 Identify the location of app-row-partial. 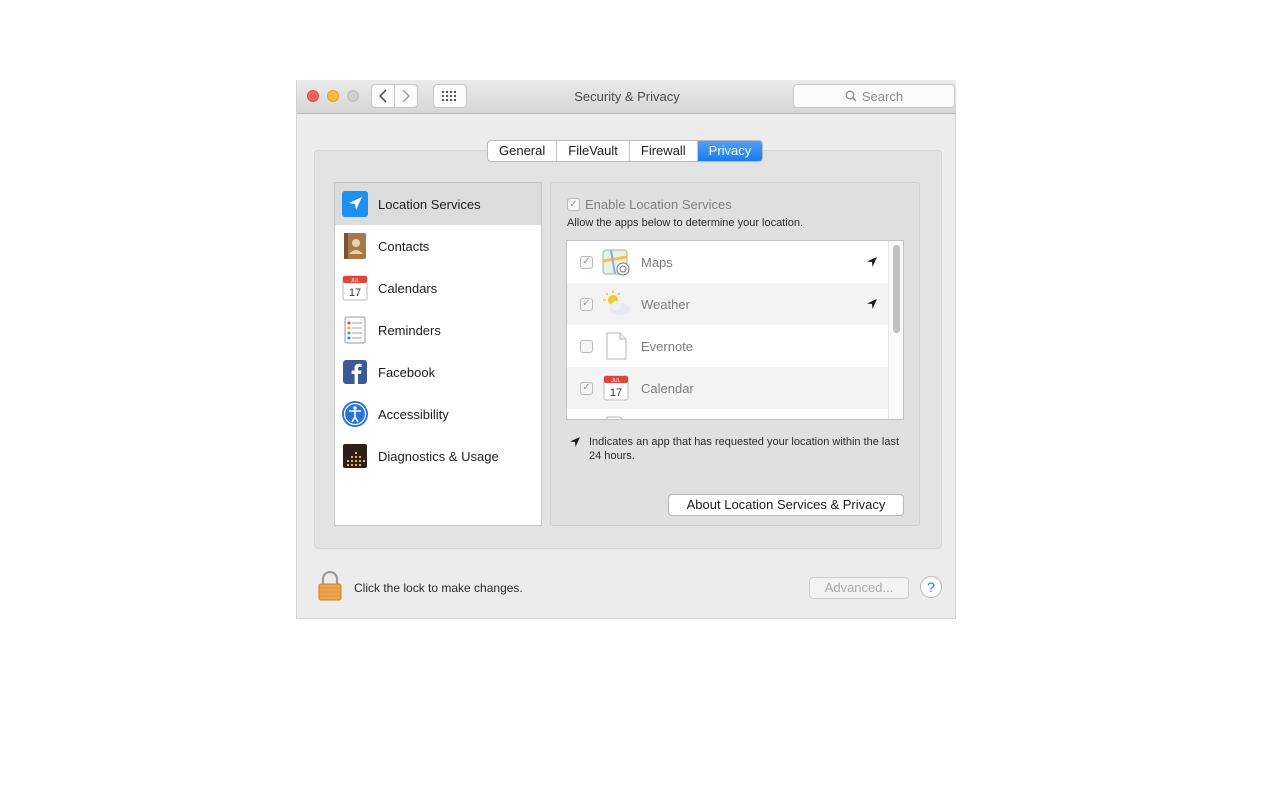
(727, 414).